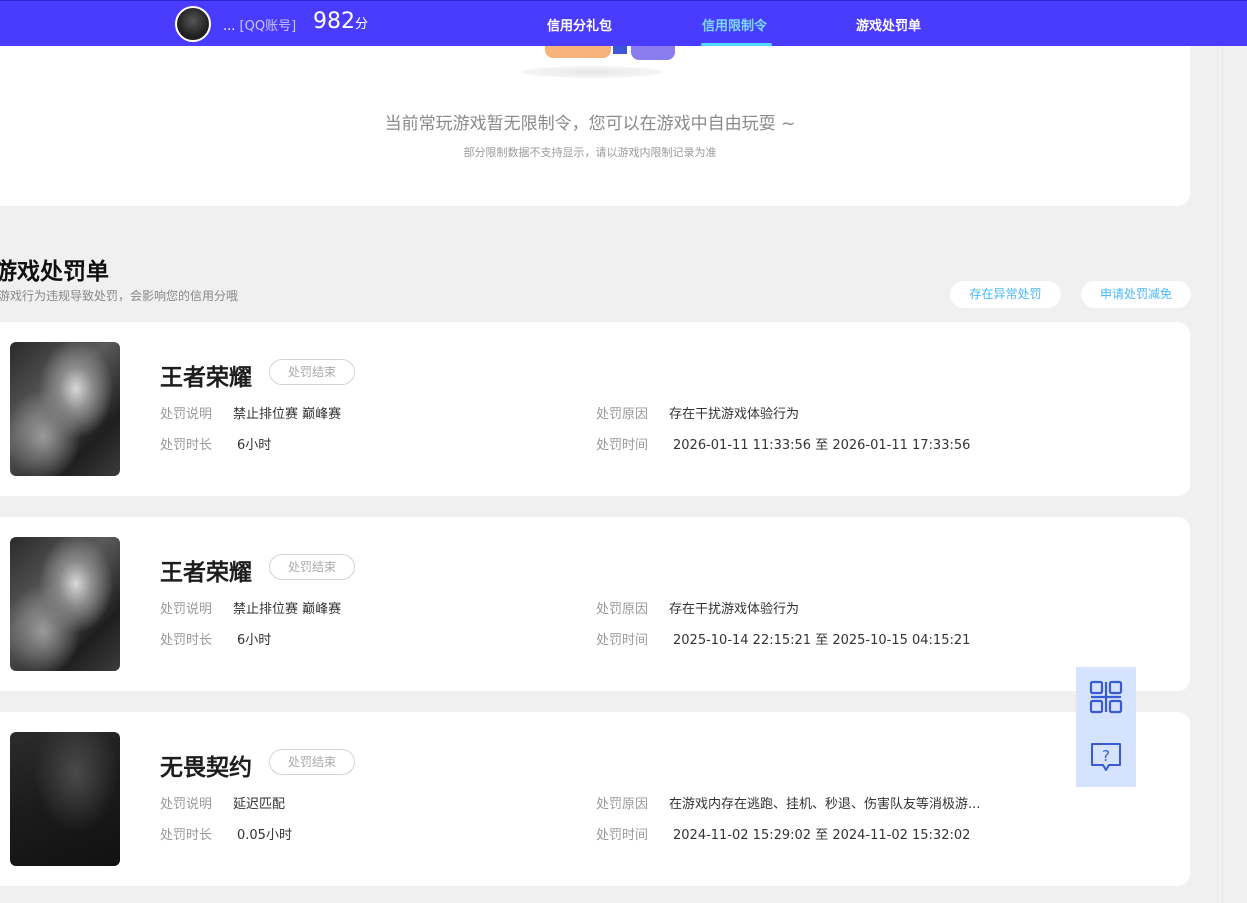 This screenshot has height=903, width=1247. What do you see at coordinates (193, 24) in the screenshot?
I see `avatar` at bounding box center [193, 24].